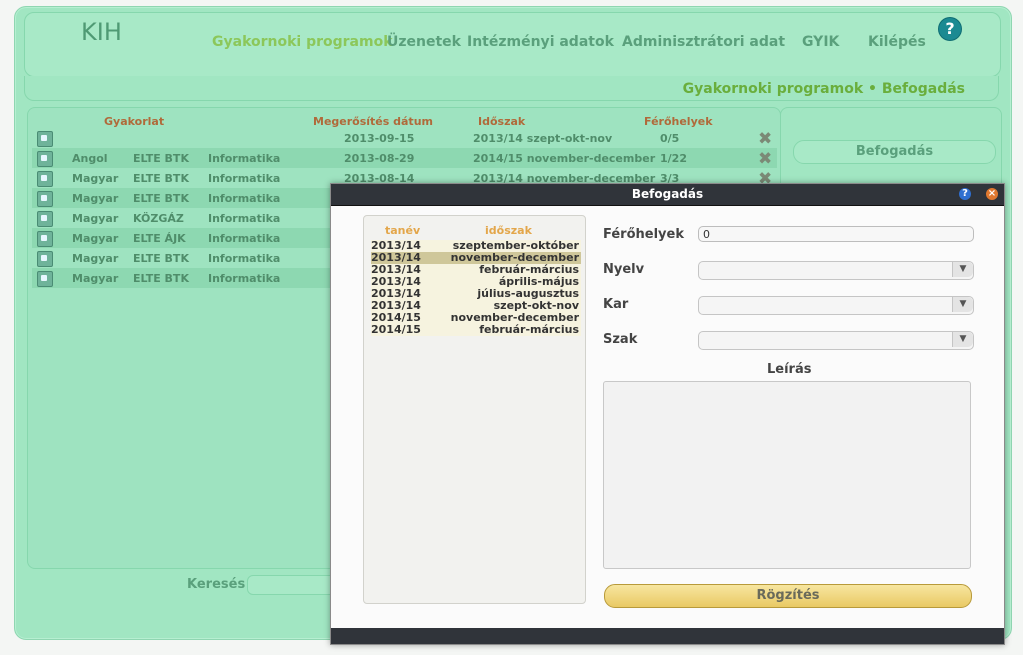  Describe the element at coordinates (302, 42) in the screenshot. I see `nav-gyakornoki-programok: Gyakornoki programok` at that location.